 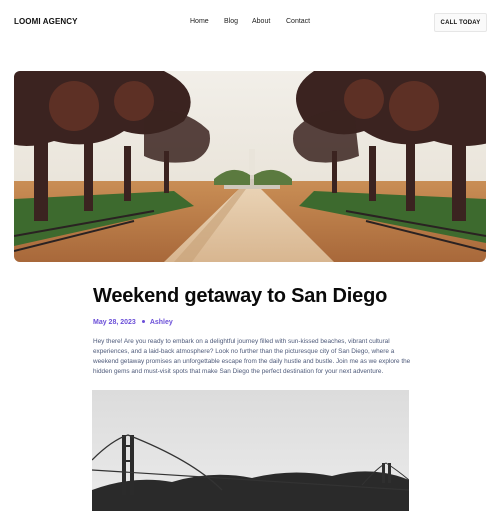 I want to click on nav-about: About, so click(x=264, y=21).